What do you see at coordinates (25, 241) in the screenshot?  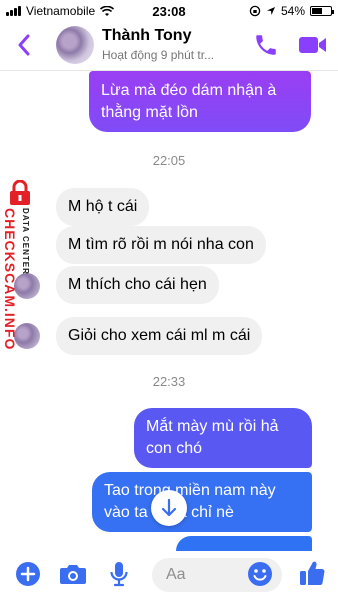 I see `watermark-sub: DATA CENTER` at bounding box center [25, 241].